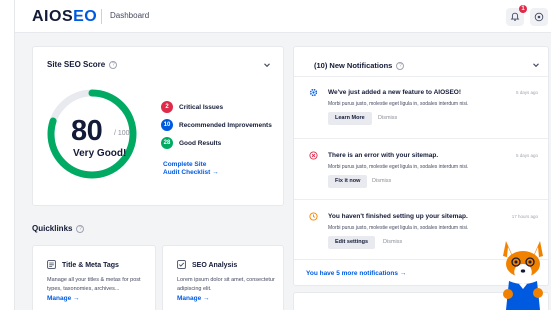 This screenshot has height=310, width=551. Describe the element at coordinates (122, 133) in the screenshot. I see `seo-score-max: / 100` at that location.